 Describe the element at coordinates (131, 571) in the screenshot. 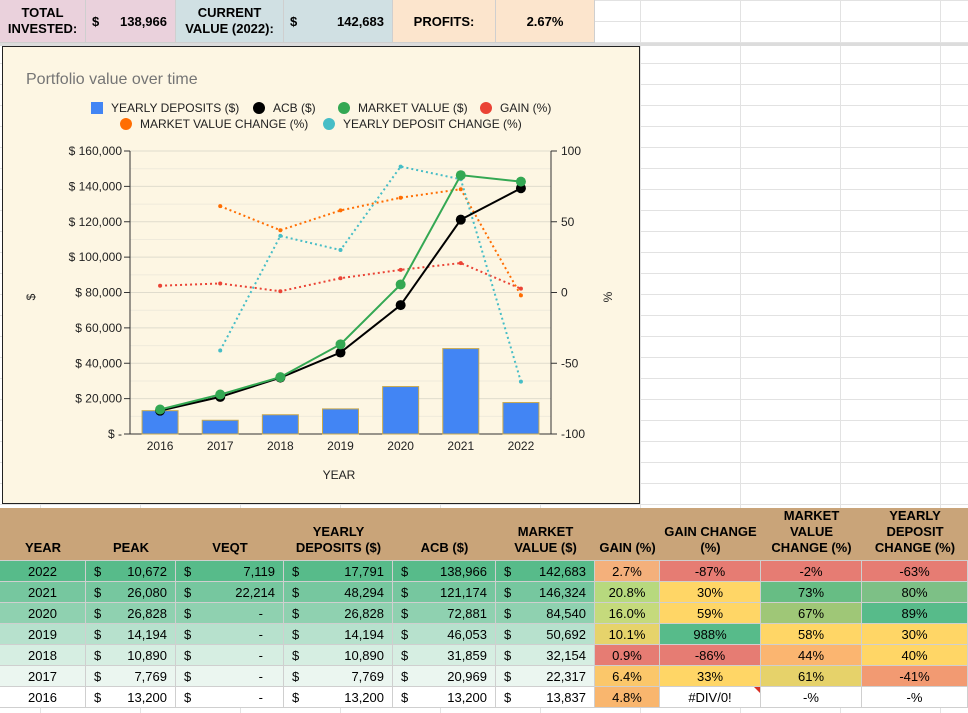

I see `cell-peak: $10,672` at that location.